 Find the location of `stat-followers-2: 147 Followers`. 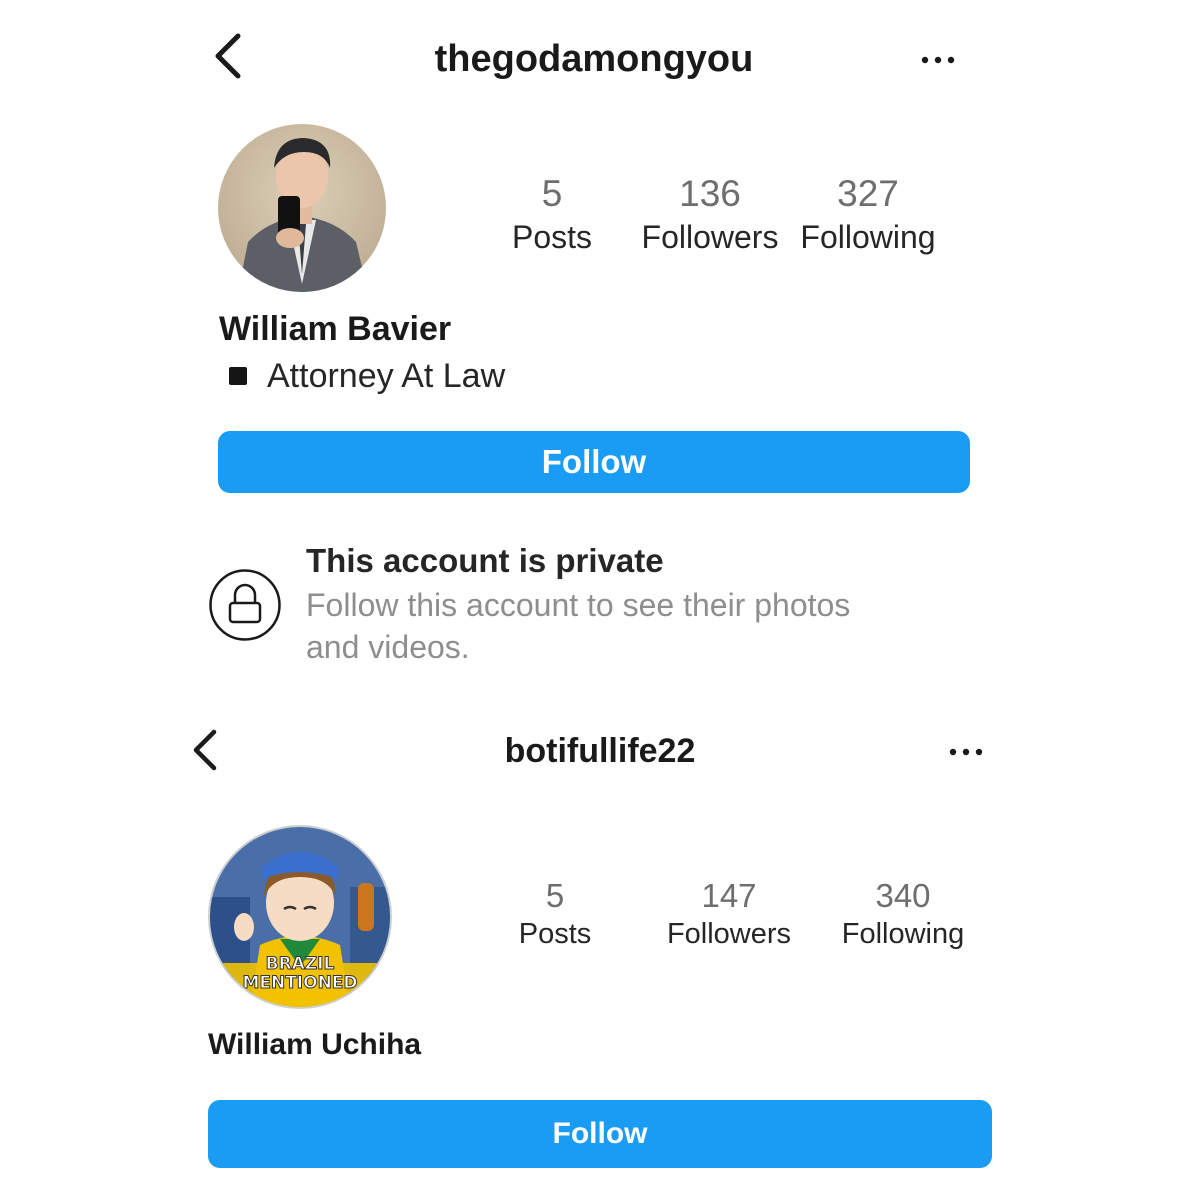

stat-followers-2: 147 Followers is located at coordinates (729, 914).